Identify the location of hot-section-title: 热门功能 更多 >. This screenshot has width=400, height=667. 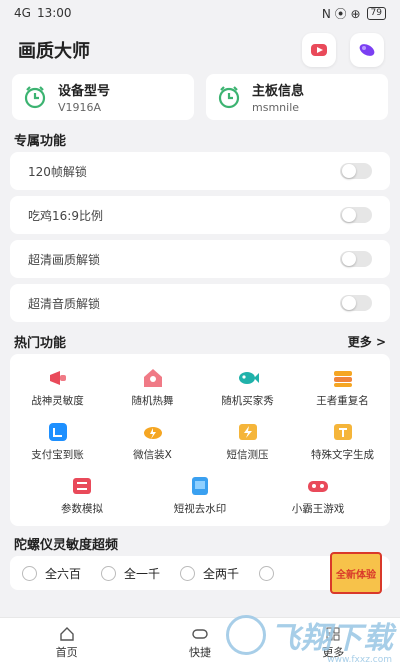
(200, 341).